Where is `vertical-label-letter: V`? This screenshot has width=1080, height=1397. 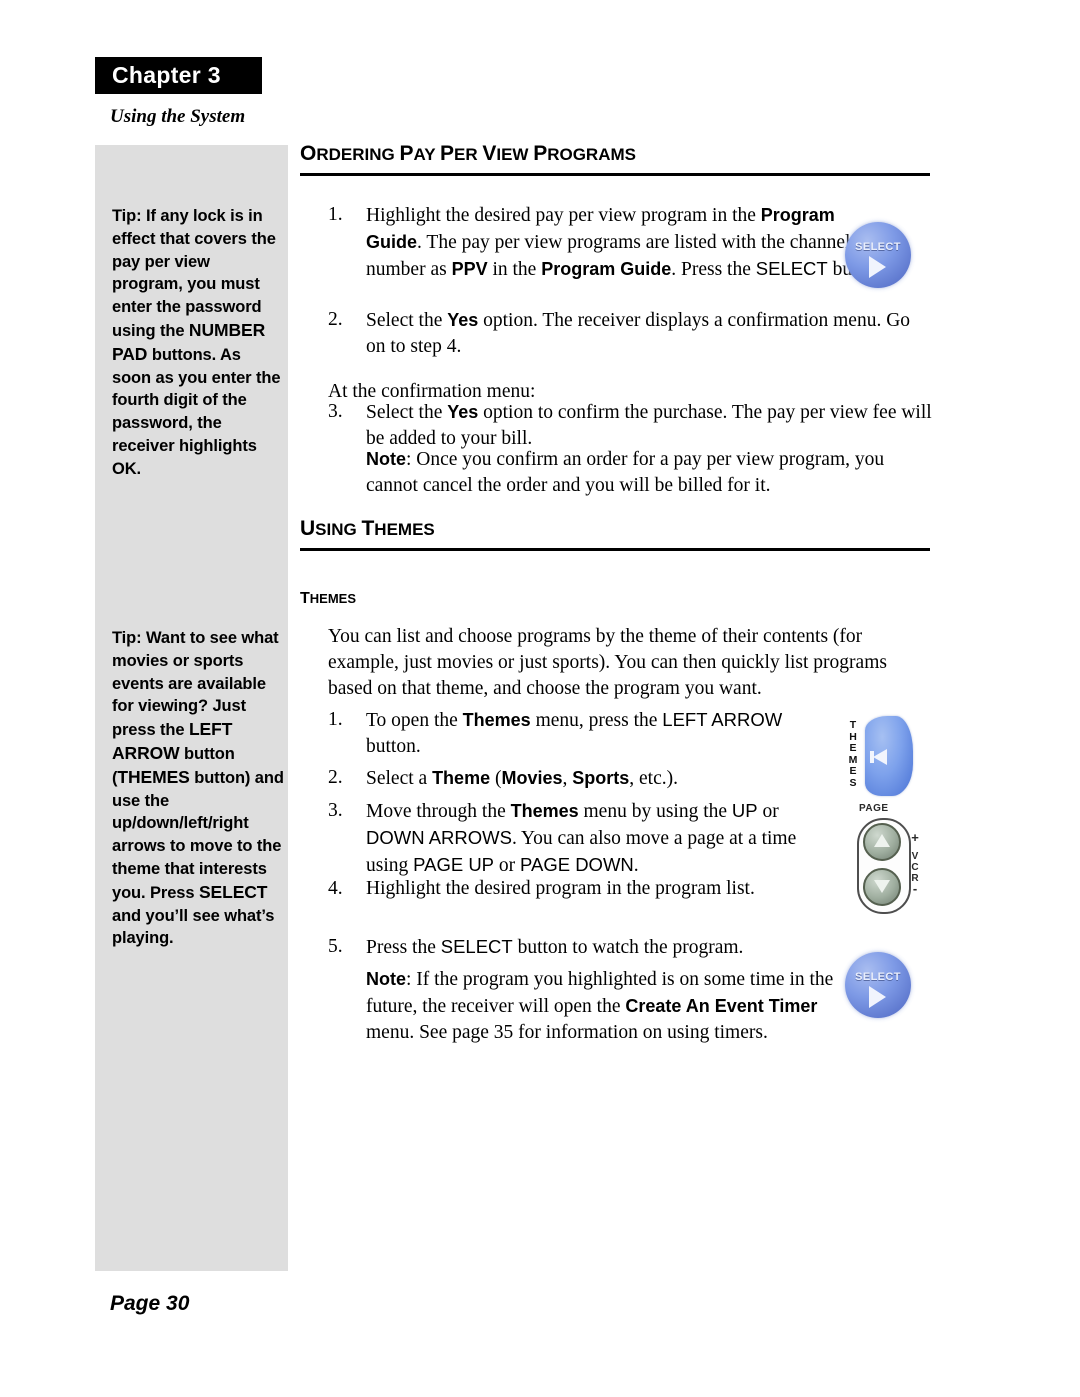
vertical-label-letter: V is located at coordinates (915, 856).